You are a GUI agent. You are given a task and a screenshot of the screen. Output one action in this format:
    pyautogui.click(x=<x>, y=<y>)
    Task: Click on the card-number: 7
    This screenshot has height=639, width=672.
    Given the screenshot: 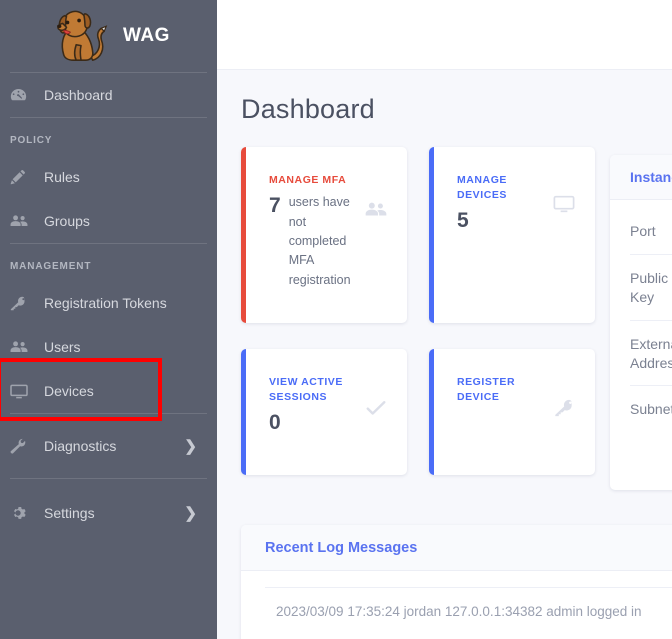 What is the action you would take?
    pyautogui.click(x=275, y=206)
    